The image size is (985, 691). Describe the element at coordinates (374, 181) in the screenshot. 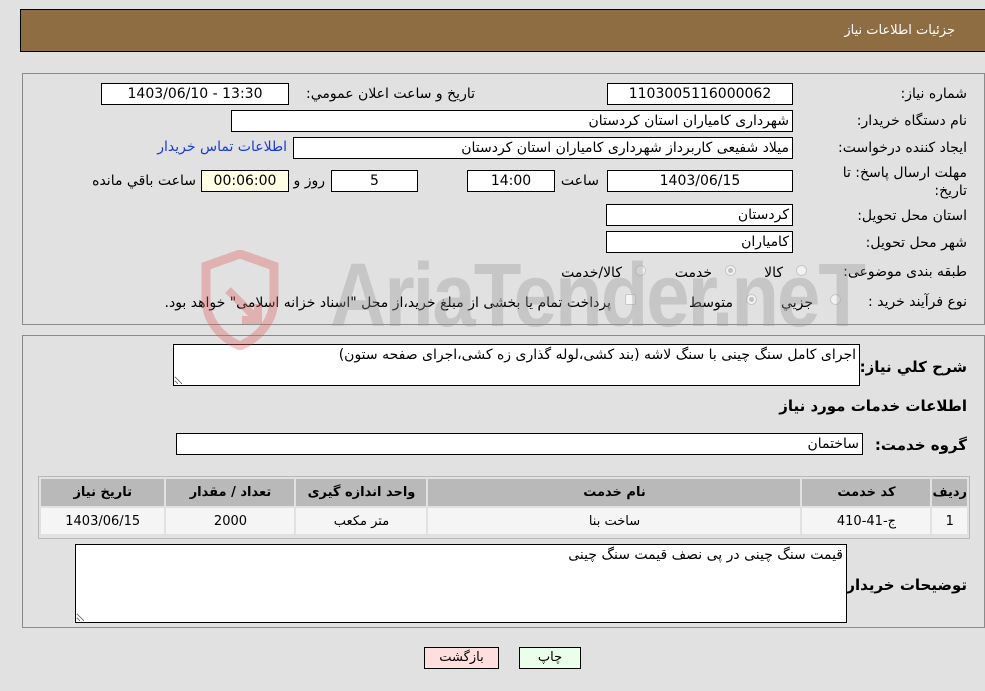

I see `deadline-days-field: 5` at that location.